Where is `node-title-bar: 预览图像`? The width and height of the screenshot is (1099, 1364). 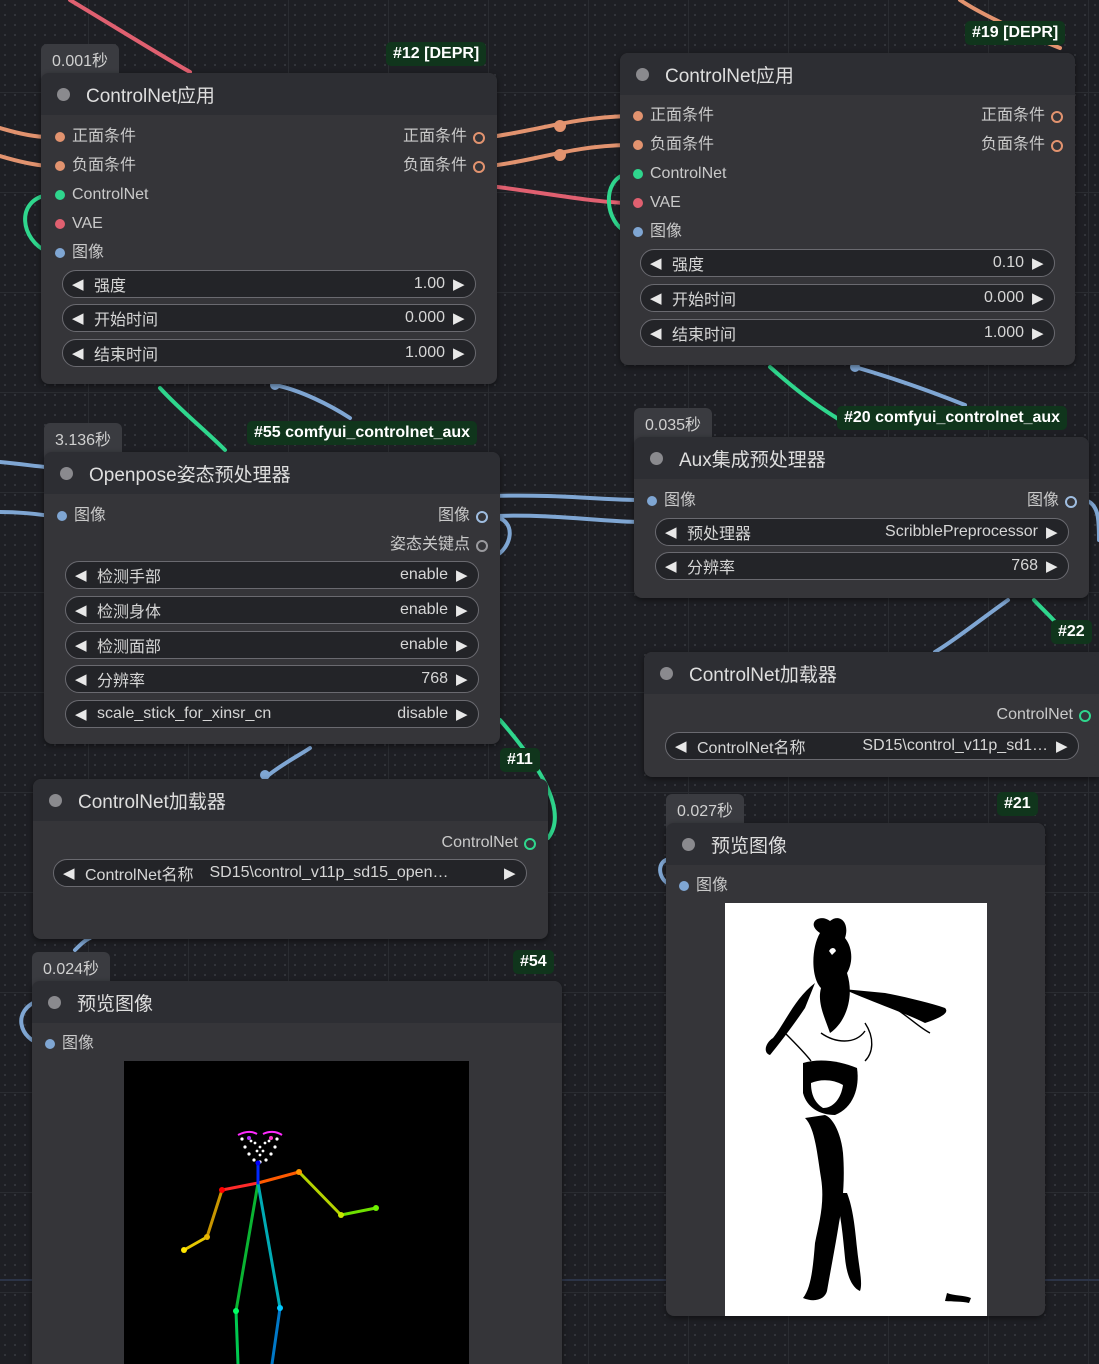
node-title-bar: 预览图像 is located at coordinates (855, 844).